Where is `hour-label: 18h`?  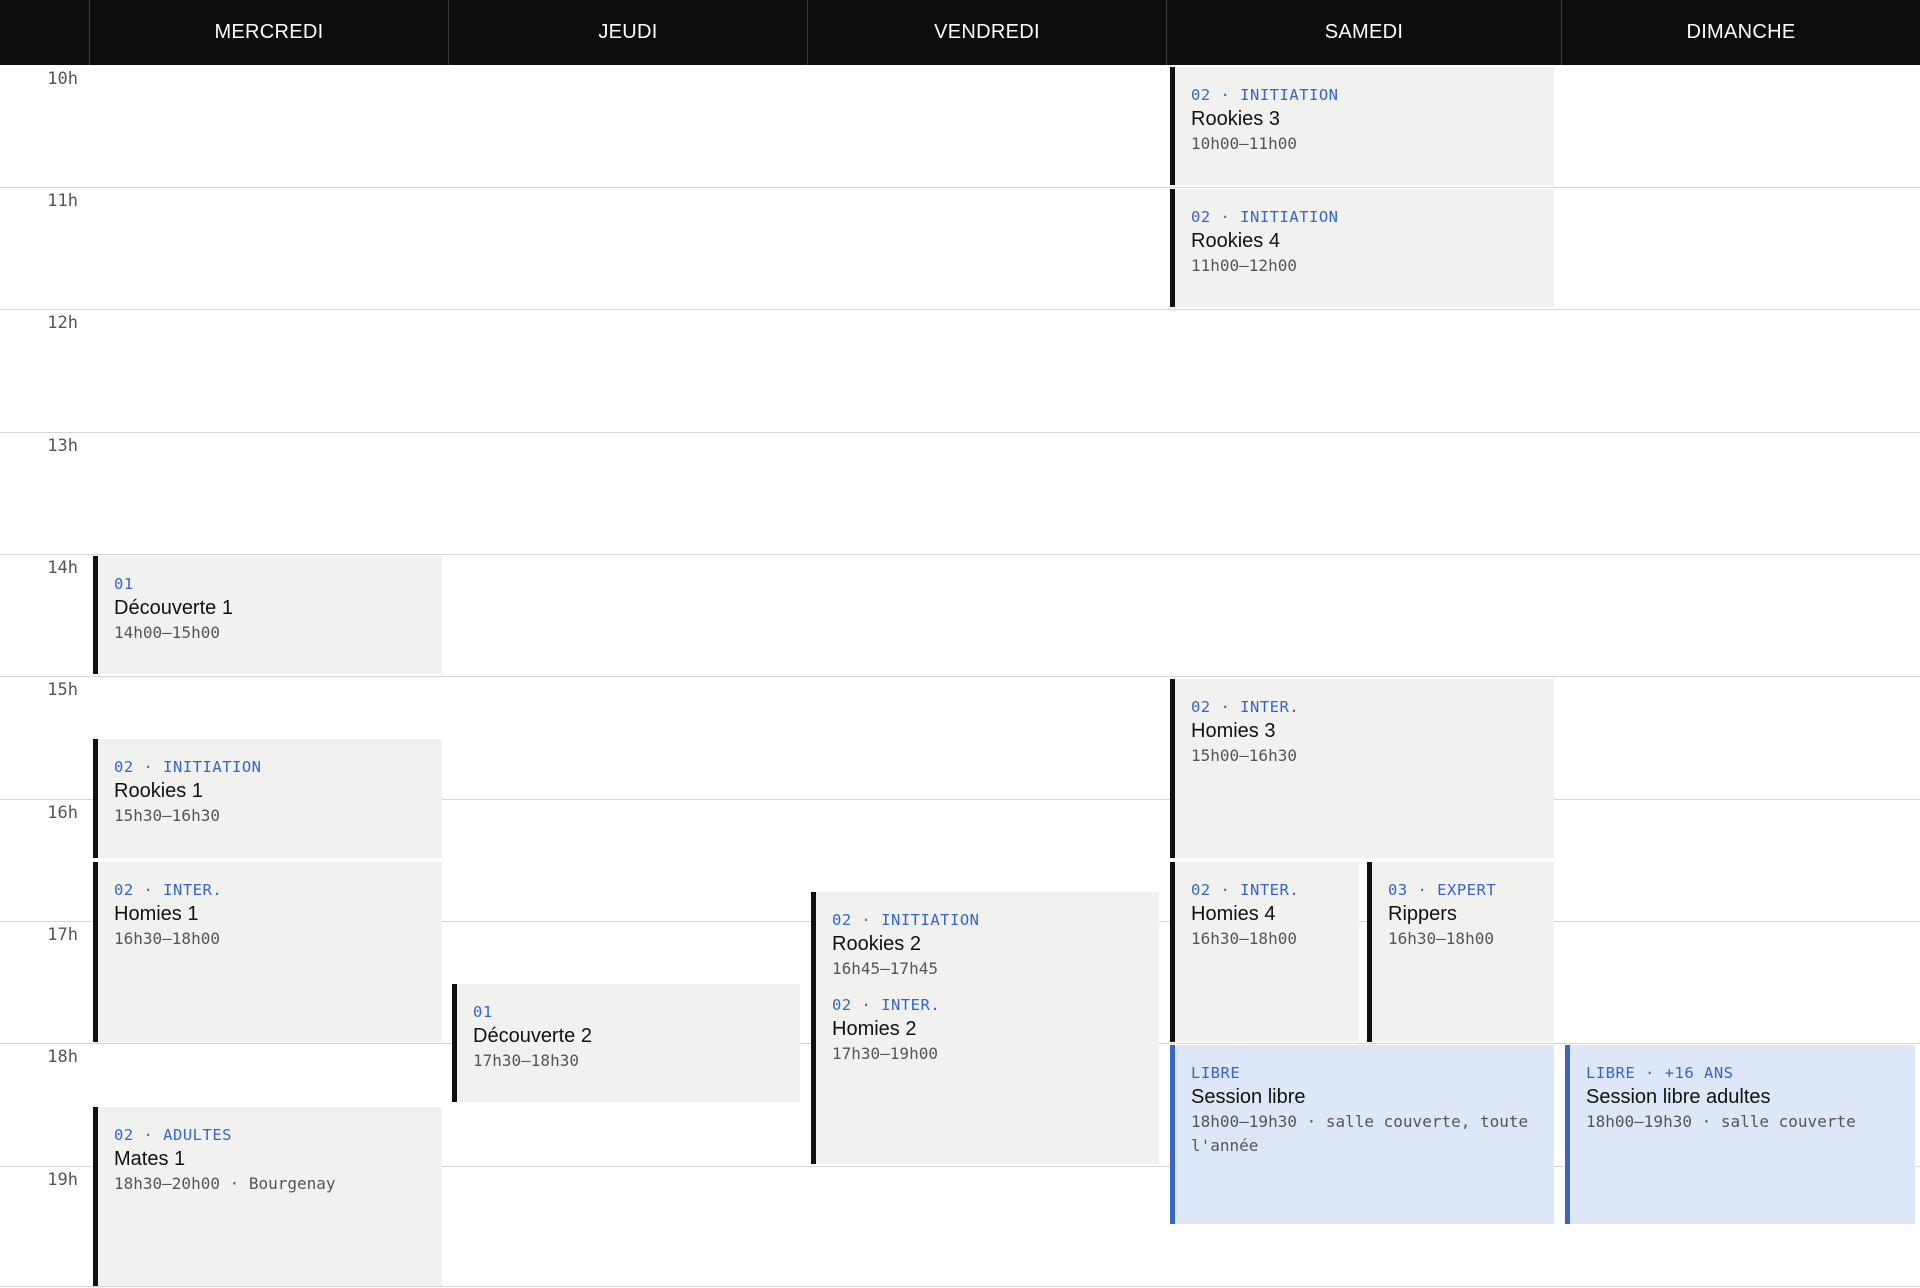
hour-label: 18h is located at coordinates (62, 1057).